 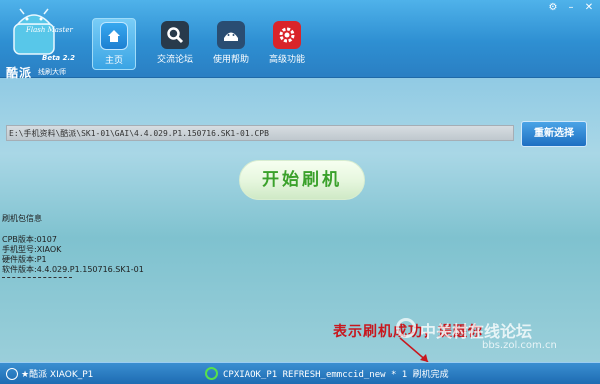 What do you see at coordinates (231, 35) in the screenshot?
I see `help-robot-icon` at bounding box center [231, 35].